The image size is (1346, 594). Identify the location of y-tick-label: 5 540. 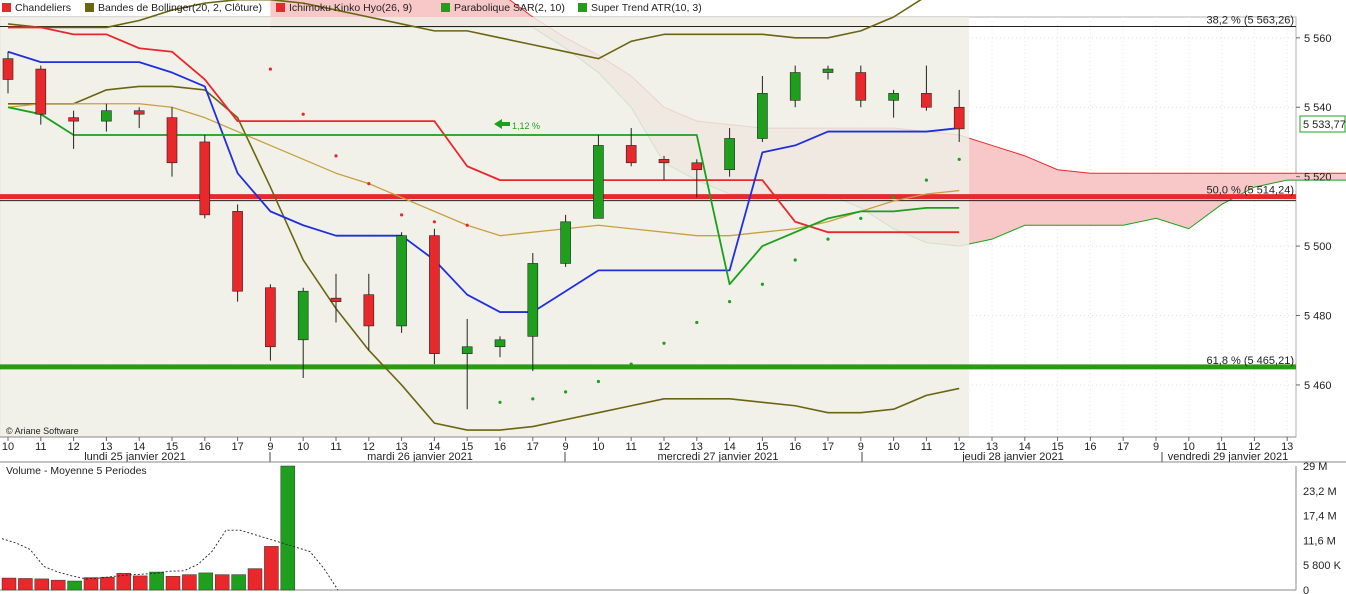
(1318, 108).